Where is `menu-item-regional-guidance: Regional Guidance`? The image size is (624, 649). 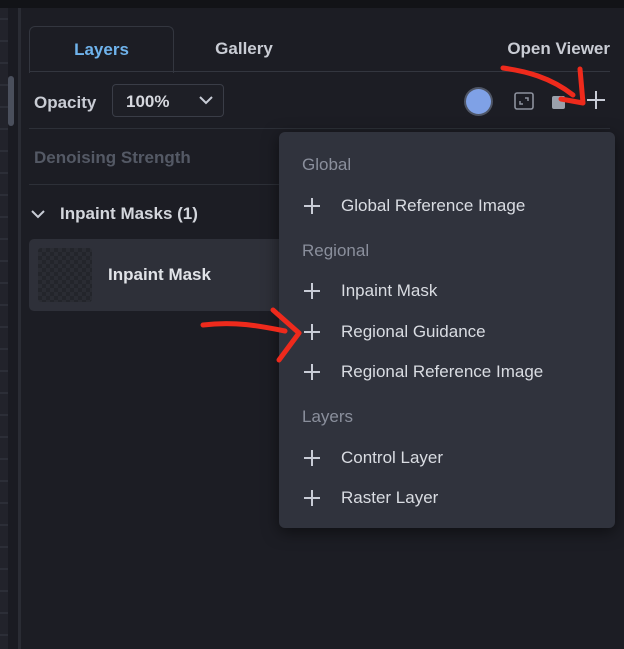
menu-item-regional-guidance: Regional Guidance is located at coordinates (447, 332).